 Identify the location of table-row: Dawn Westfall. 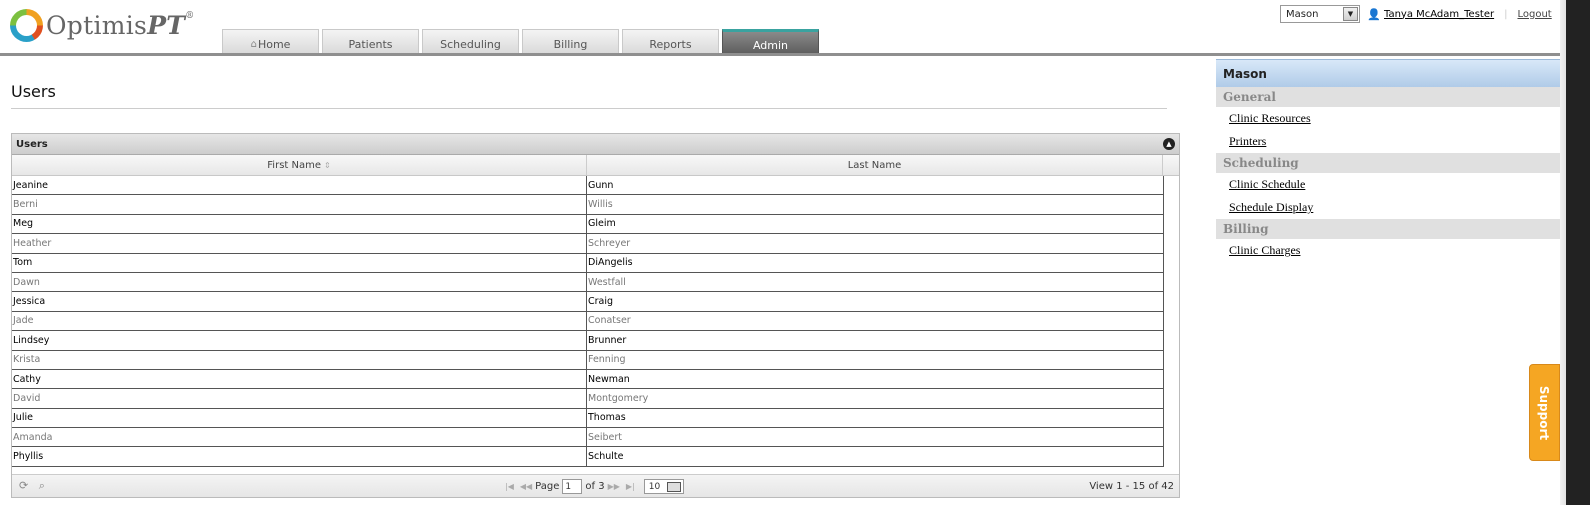
(588, 282).